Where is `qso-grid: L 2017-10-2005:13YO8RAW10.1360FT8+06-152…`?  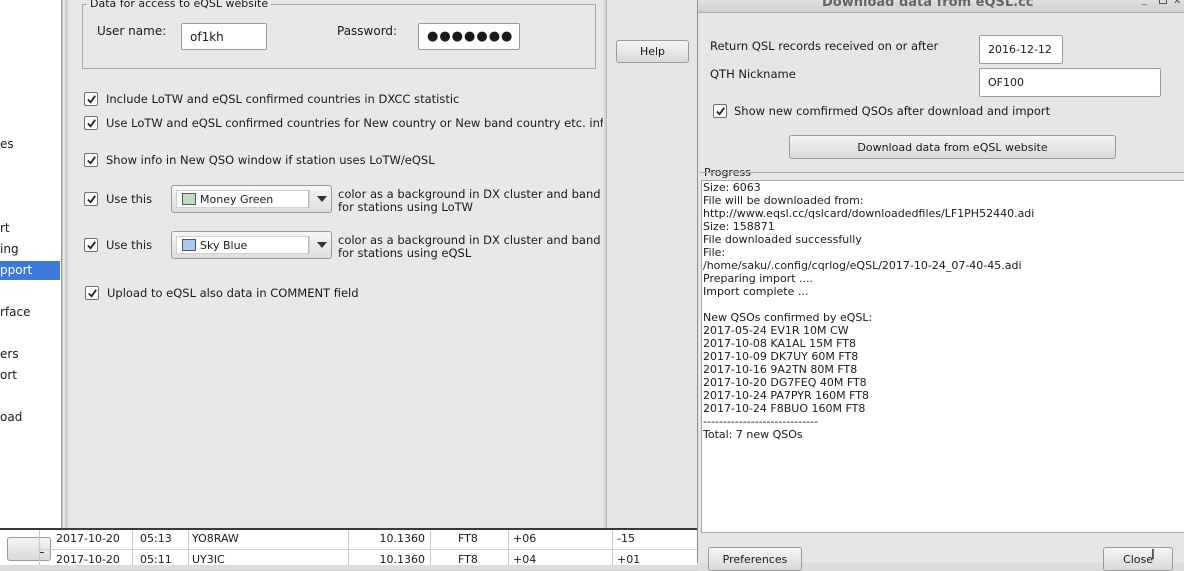
qso-grid: L 2017-10-2005:13YO8RAW10.1360FT8+06-152… is located at coordinates (348, 549).